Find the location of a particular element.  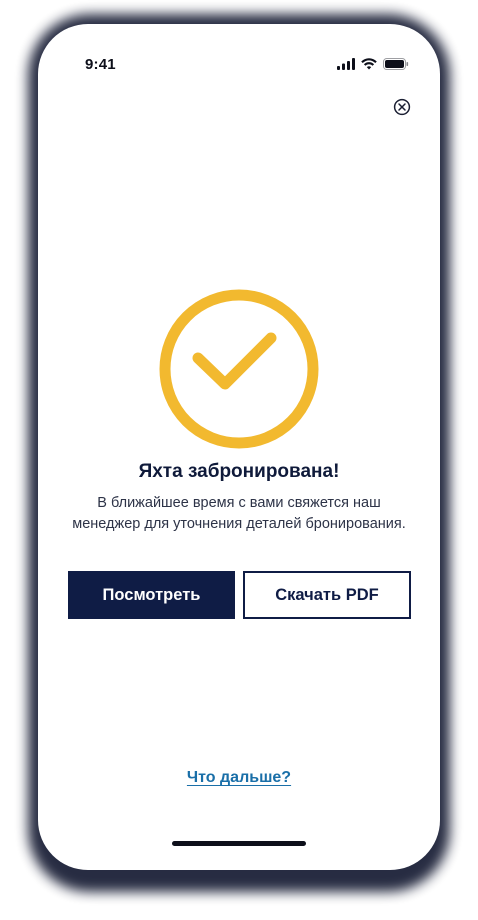

status-time: 9:41 is located at coordinates (100, 64).